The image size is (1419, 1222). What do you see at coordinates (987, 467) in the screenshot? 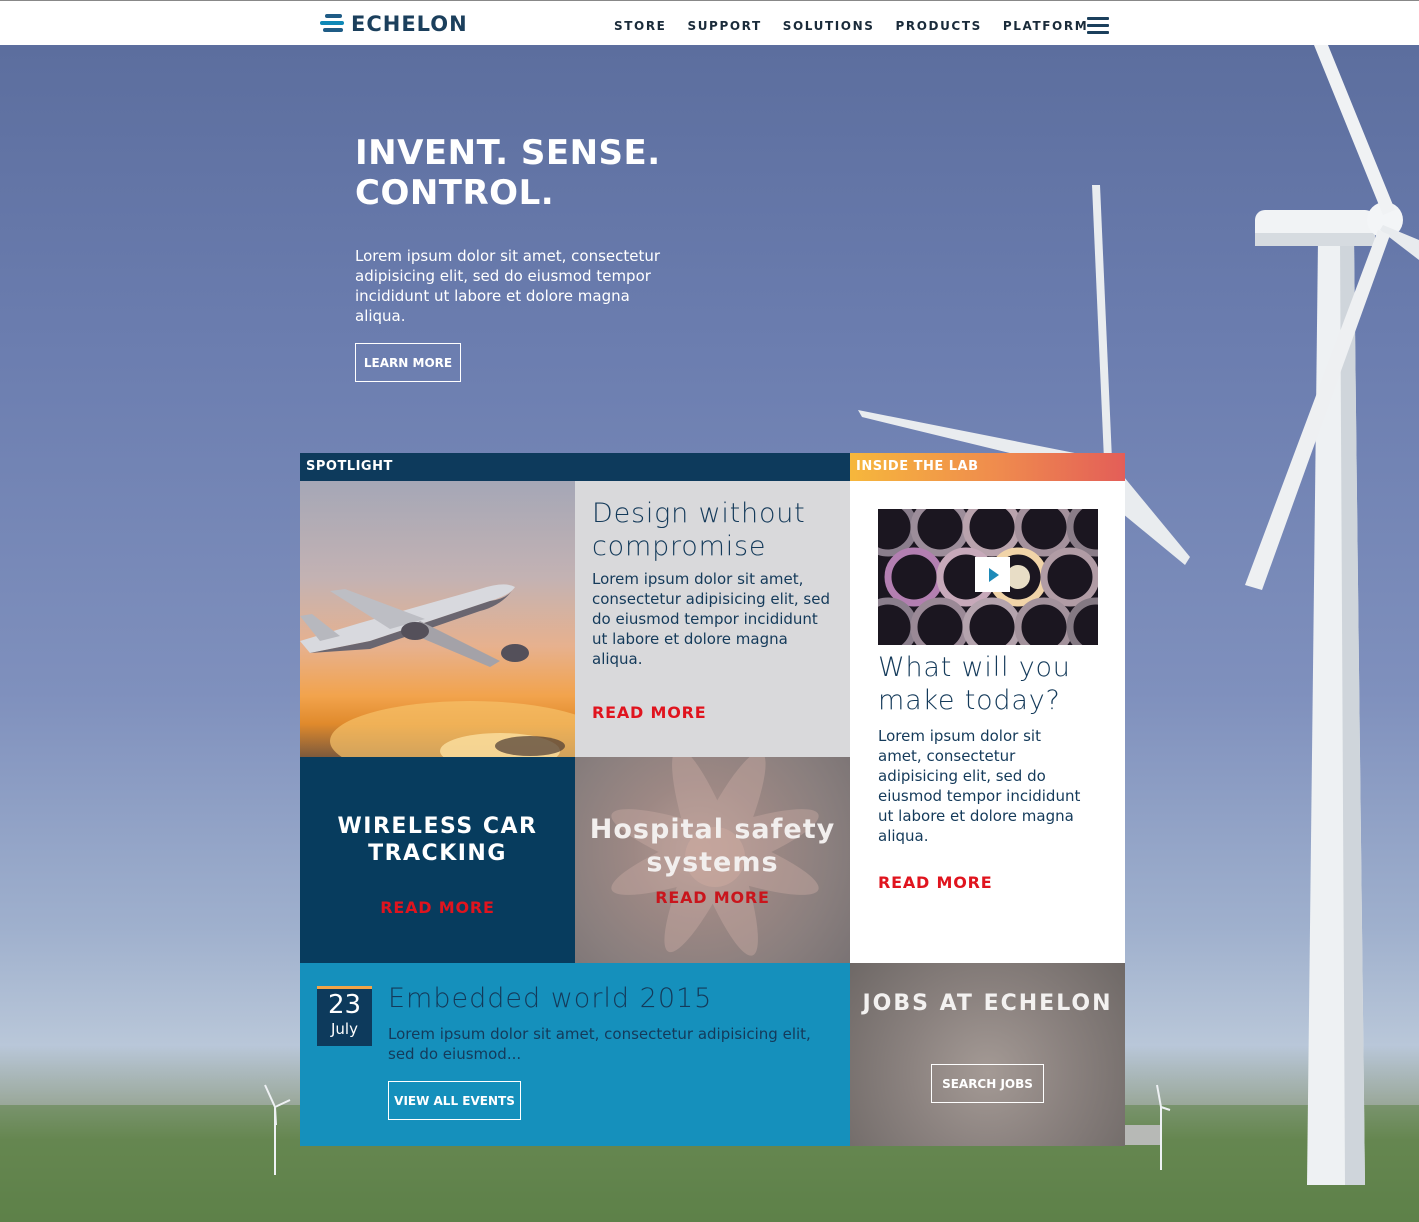
I see `inside-the-lab-header: INSIDE THE LAB` at bounding box center [987, 467].